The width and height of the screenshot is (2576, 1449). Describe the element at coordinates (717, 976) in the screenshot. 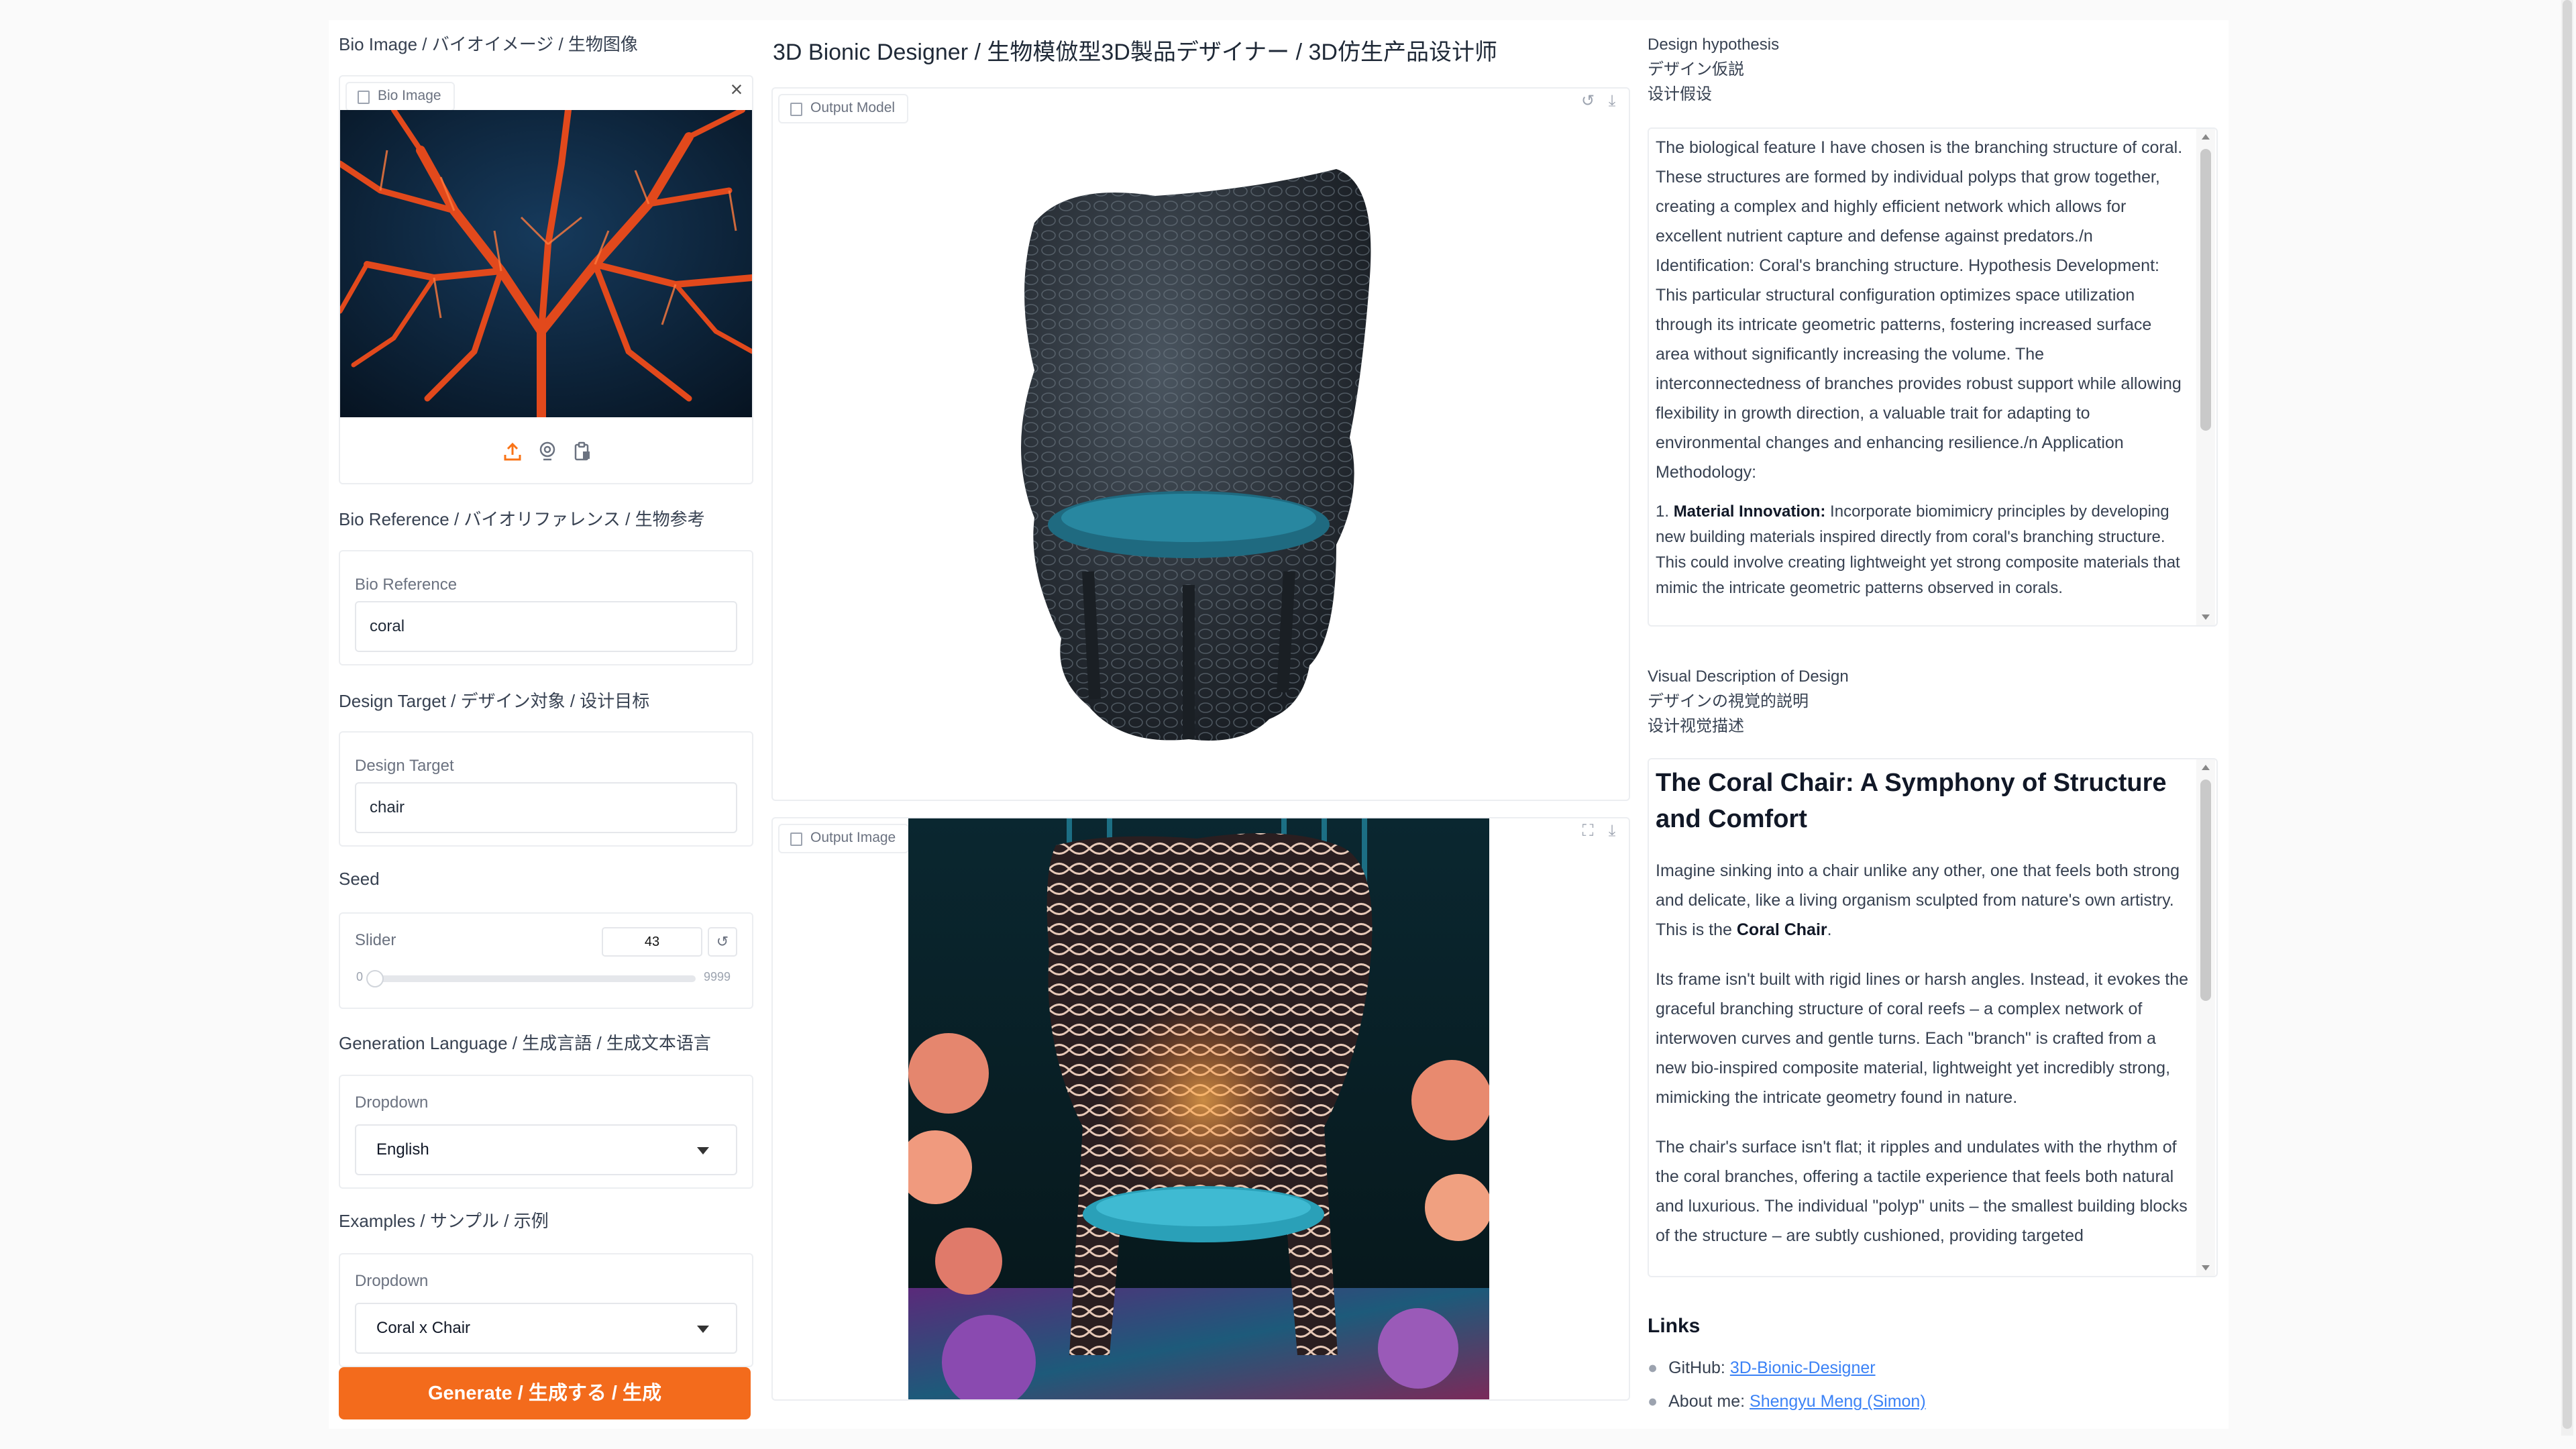

I see `seed-max-label: 9999` at that location.